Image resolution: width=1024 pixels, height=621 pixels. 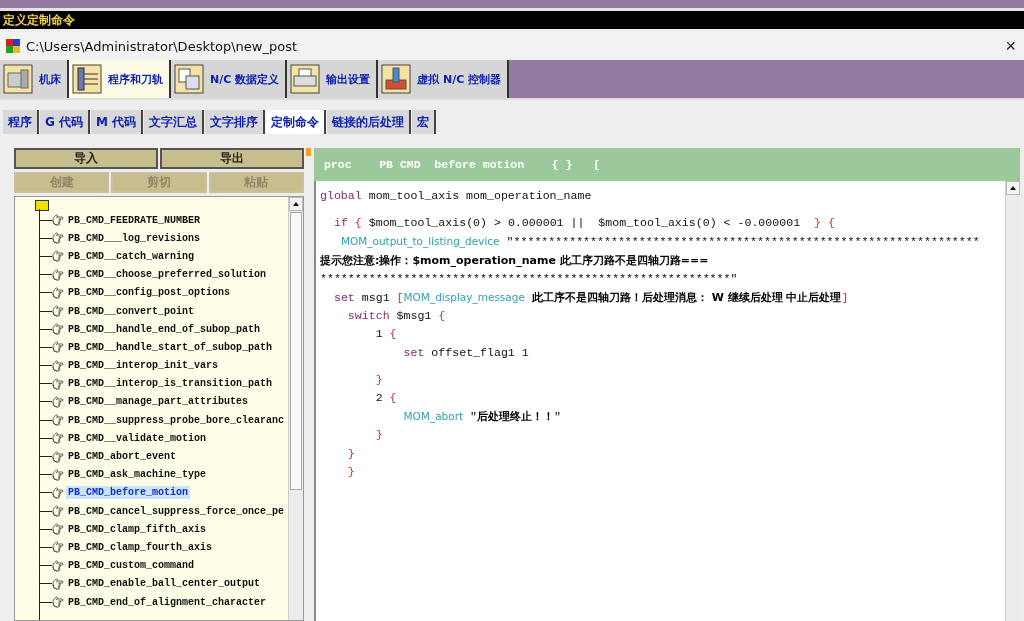 I want to click on close-button: ×, so click(x=1010, y=46).